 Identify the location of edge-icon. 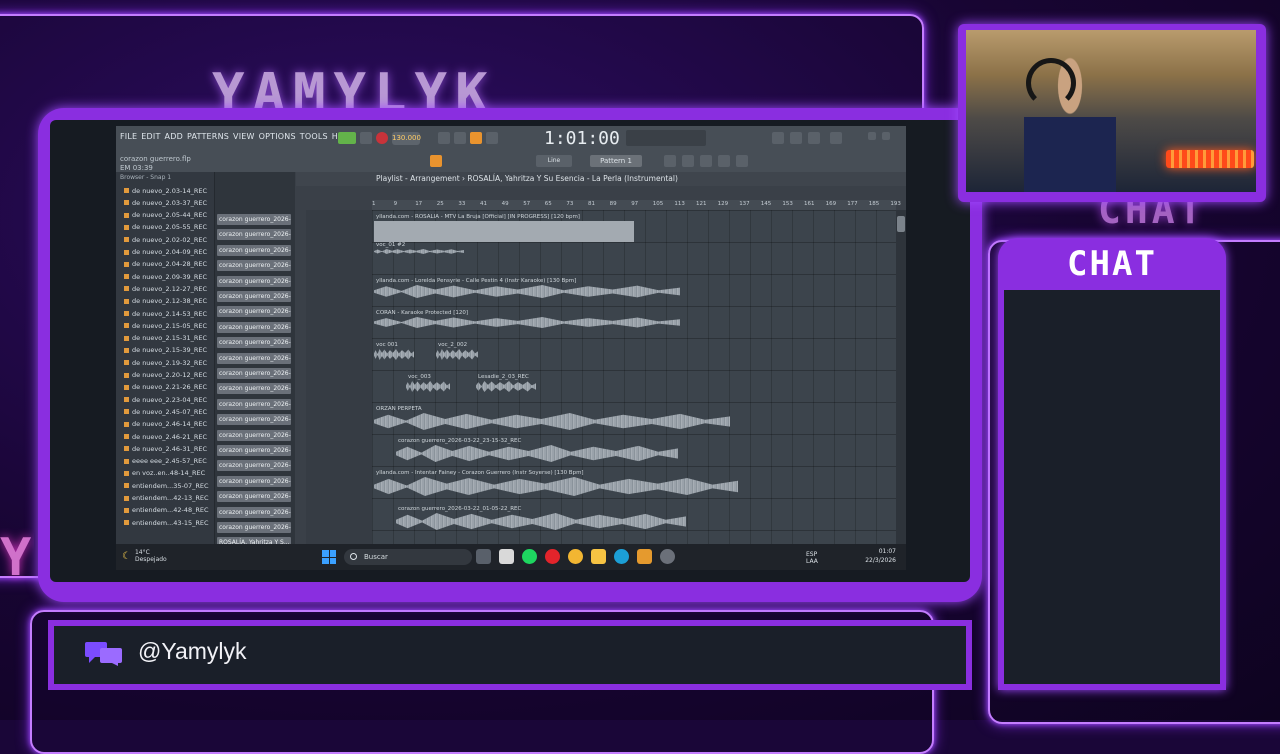
(621, 556).